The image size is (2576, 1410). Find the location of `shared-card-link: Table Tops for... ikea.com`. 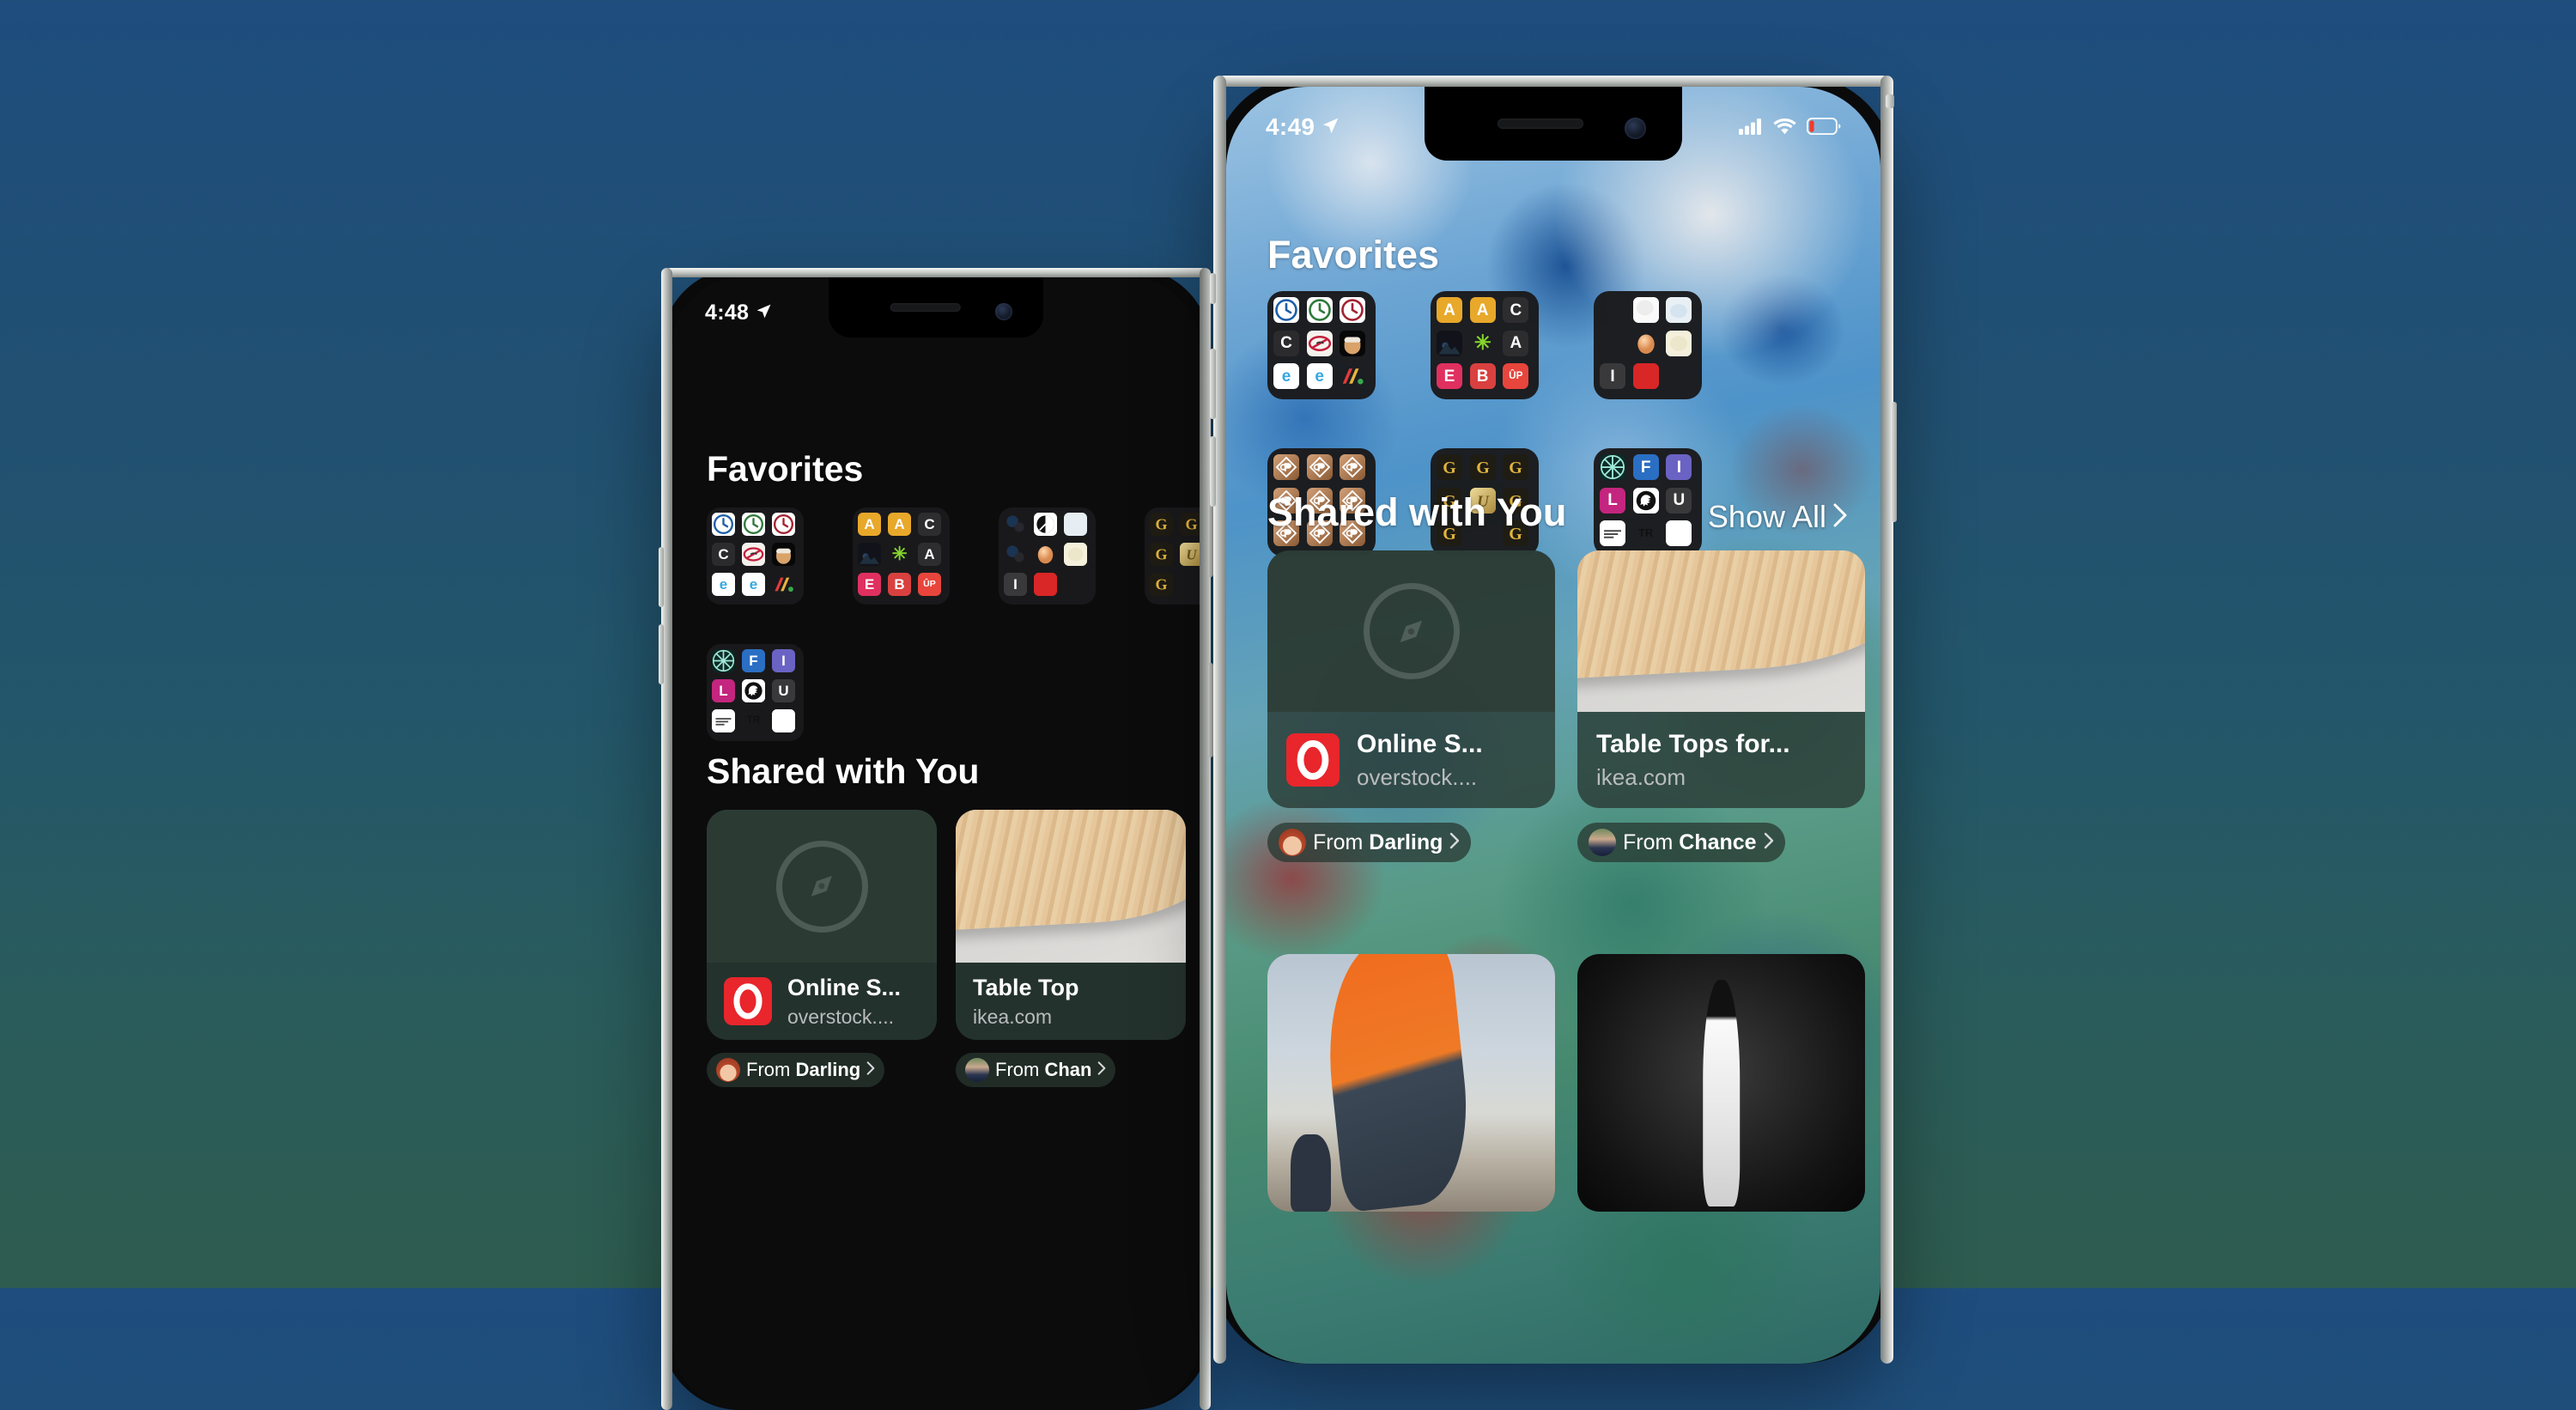

shared-card-link: Table Tops for... ikea.com is located at coordinates (1721, 679).